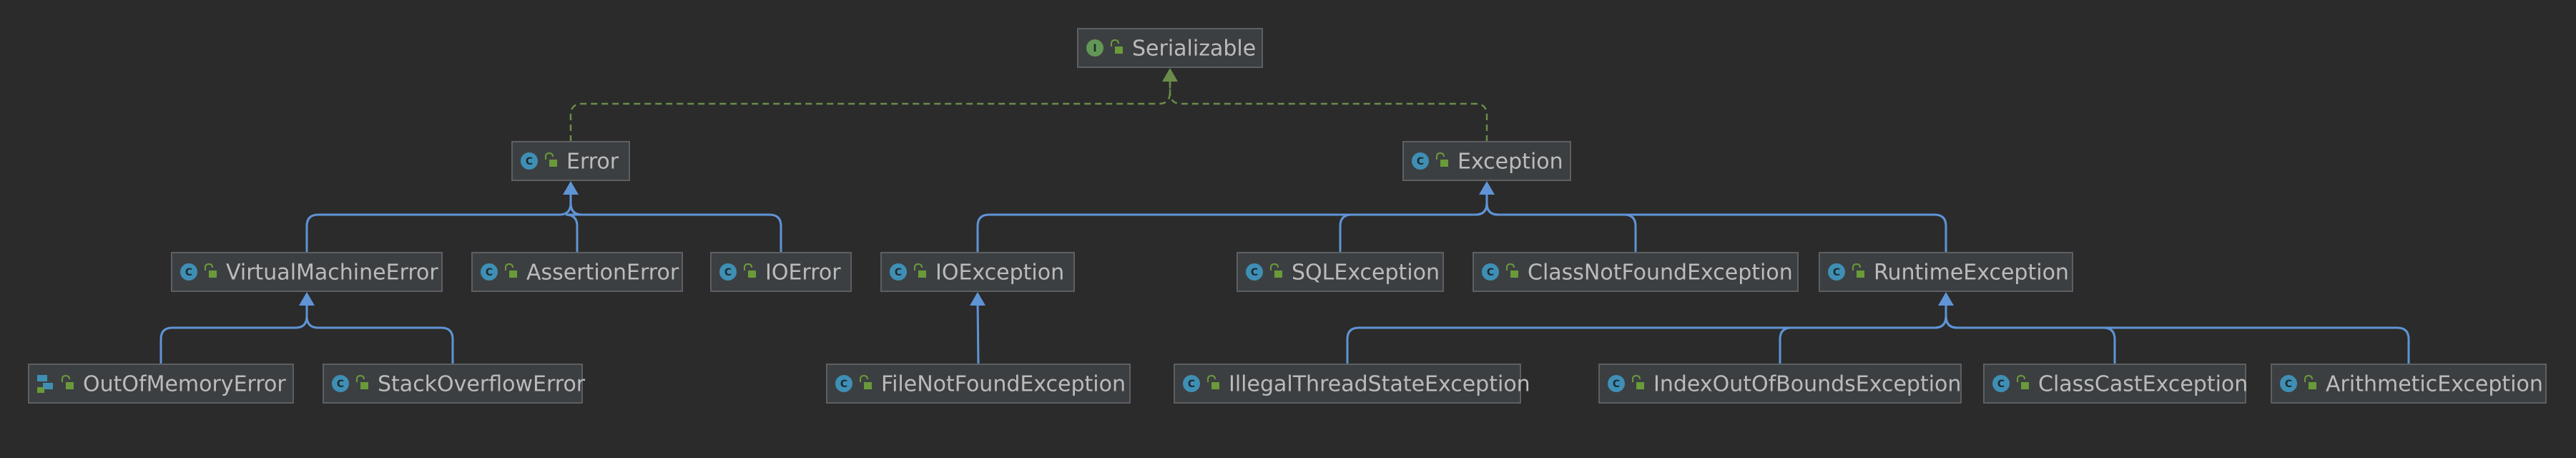  I want to click on node-label: Exception, so click(1510, 162).